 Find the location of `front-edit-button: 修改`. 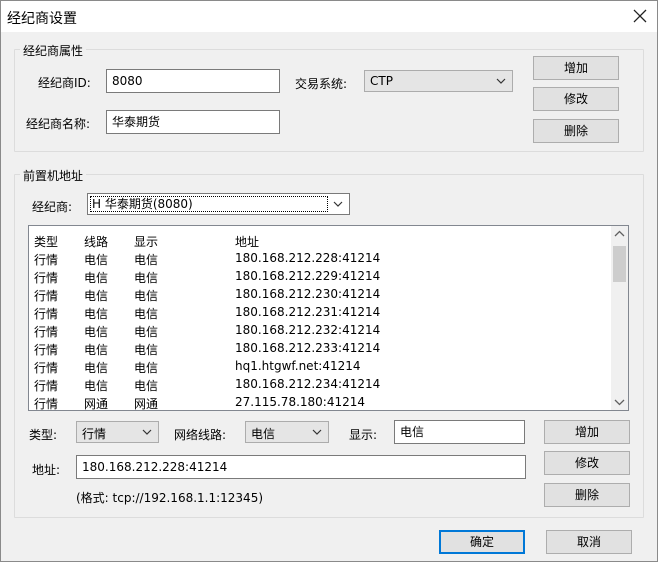

front-edit-button: 修改 is located at coordinates (587, 463).